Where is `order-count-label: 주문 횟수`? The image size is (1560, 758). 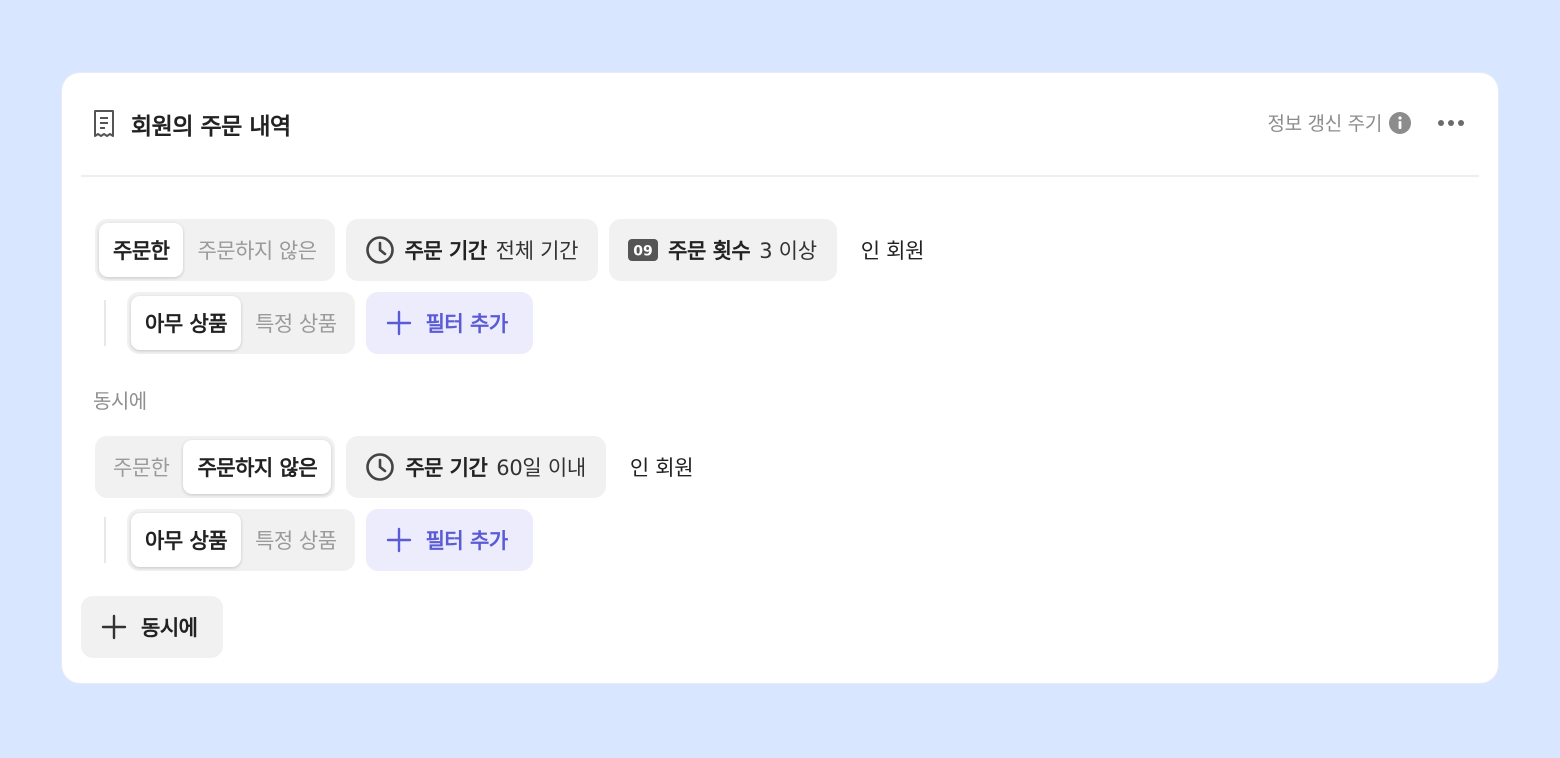
order-count-label: 주문 횟수 is located at coordinates (709, 251).